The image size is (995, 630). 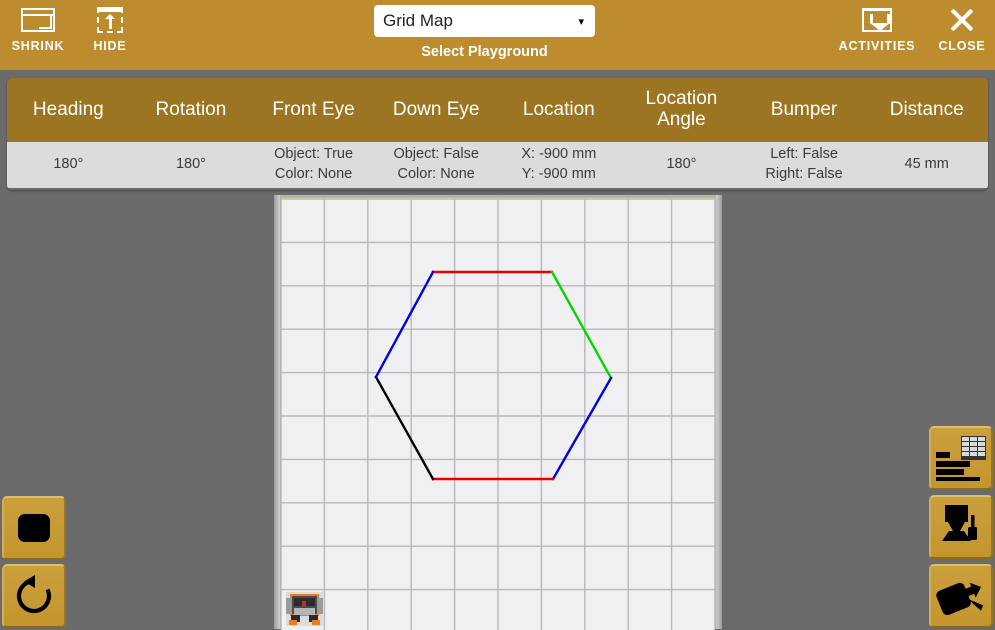 I want to click on shrink-button: SHRINK, so click(x=38, y=28).